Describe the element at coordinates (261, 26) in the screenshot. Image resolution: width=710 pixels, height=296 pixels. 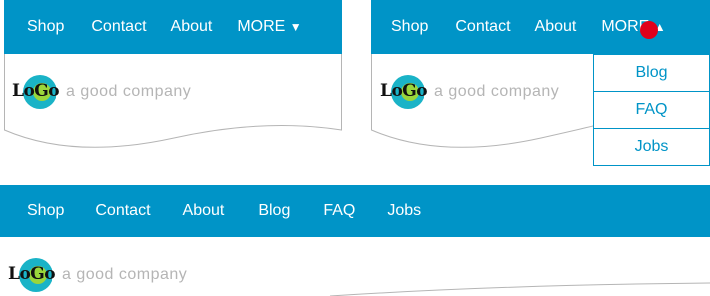
I see `more-label: MORE` at that location.